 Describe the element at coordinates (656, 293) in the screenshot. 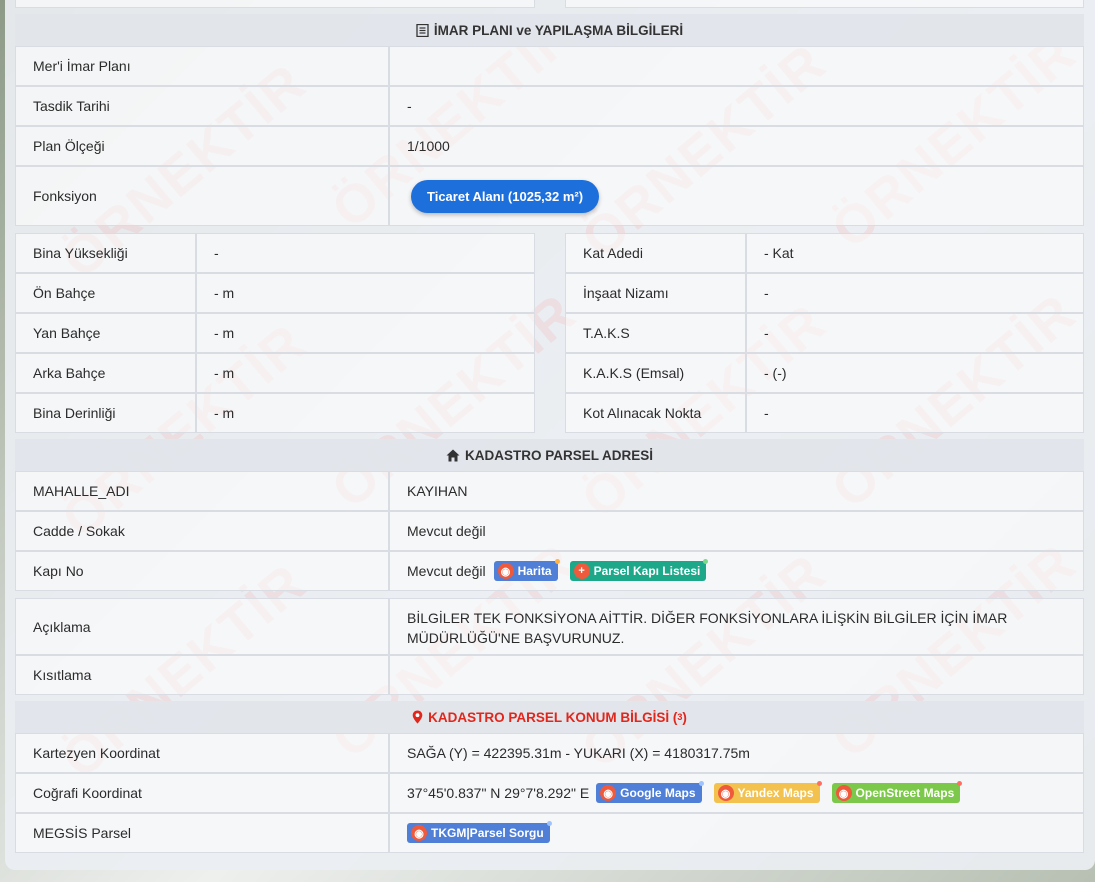

I see `row-label: İnşaat Nizamı` at that location.